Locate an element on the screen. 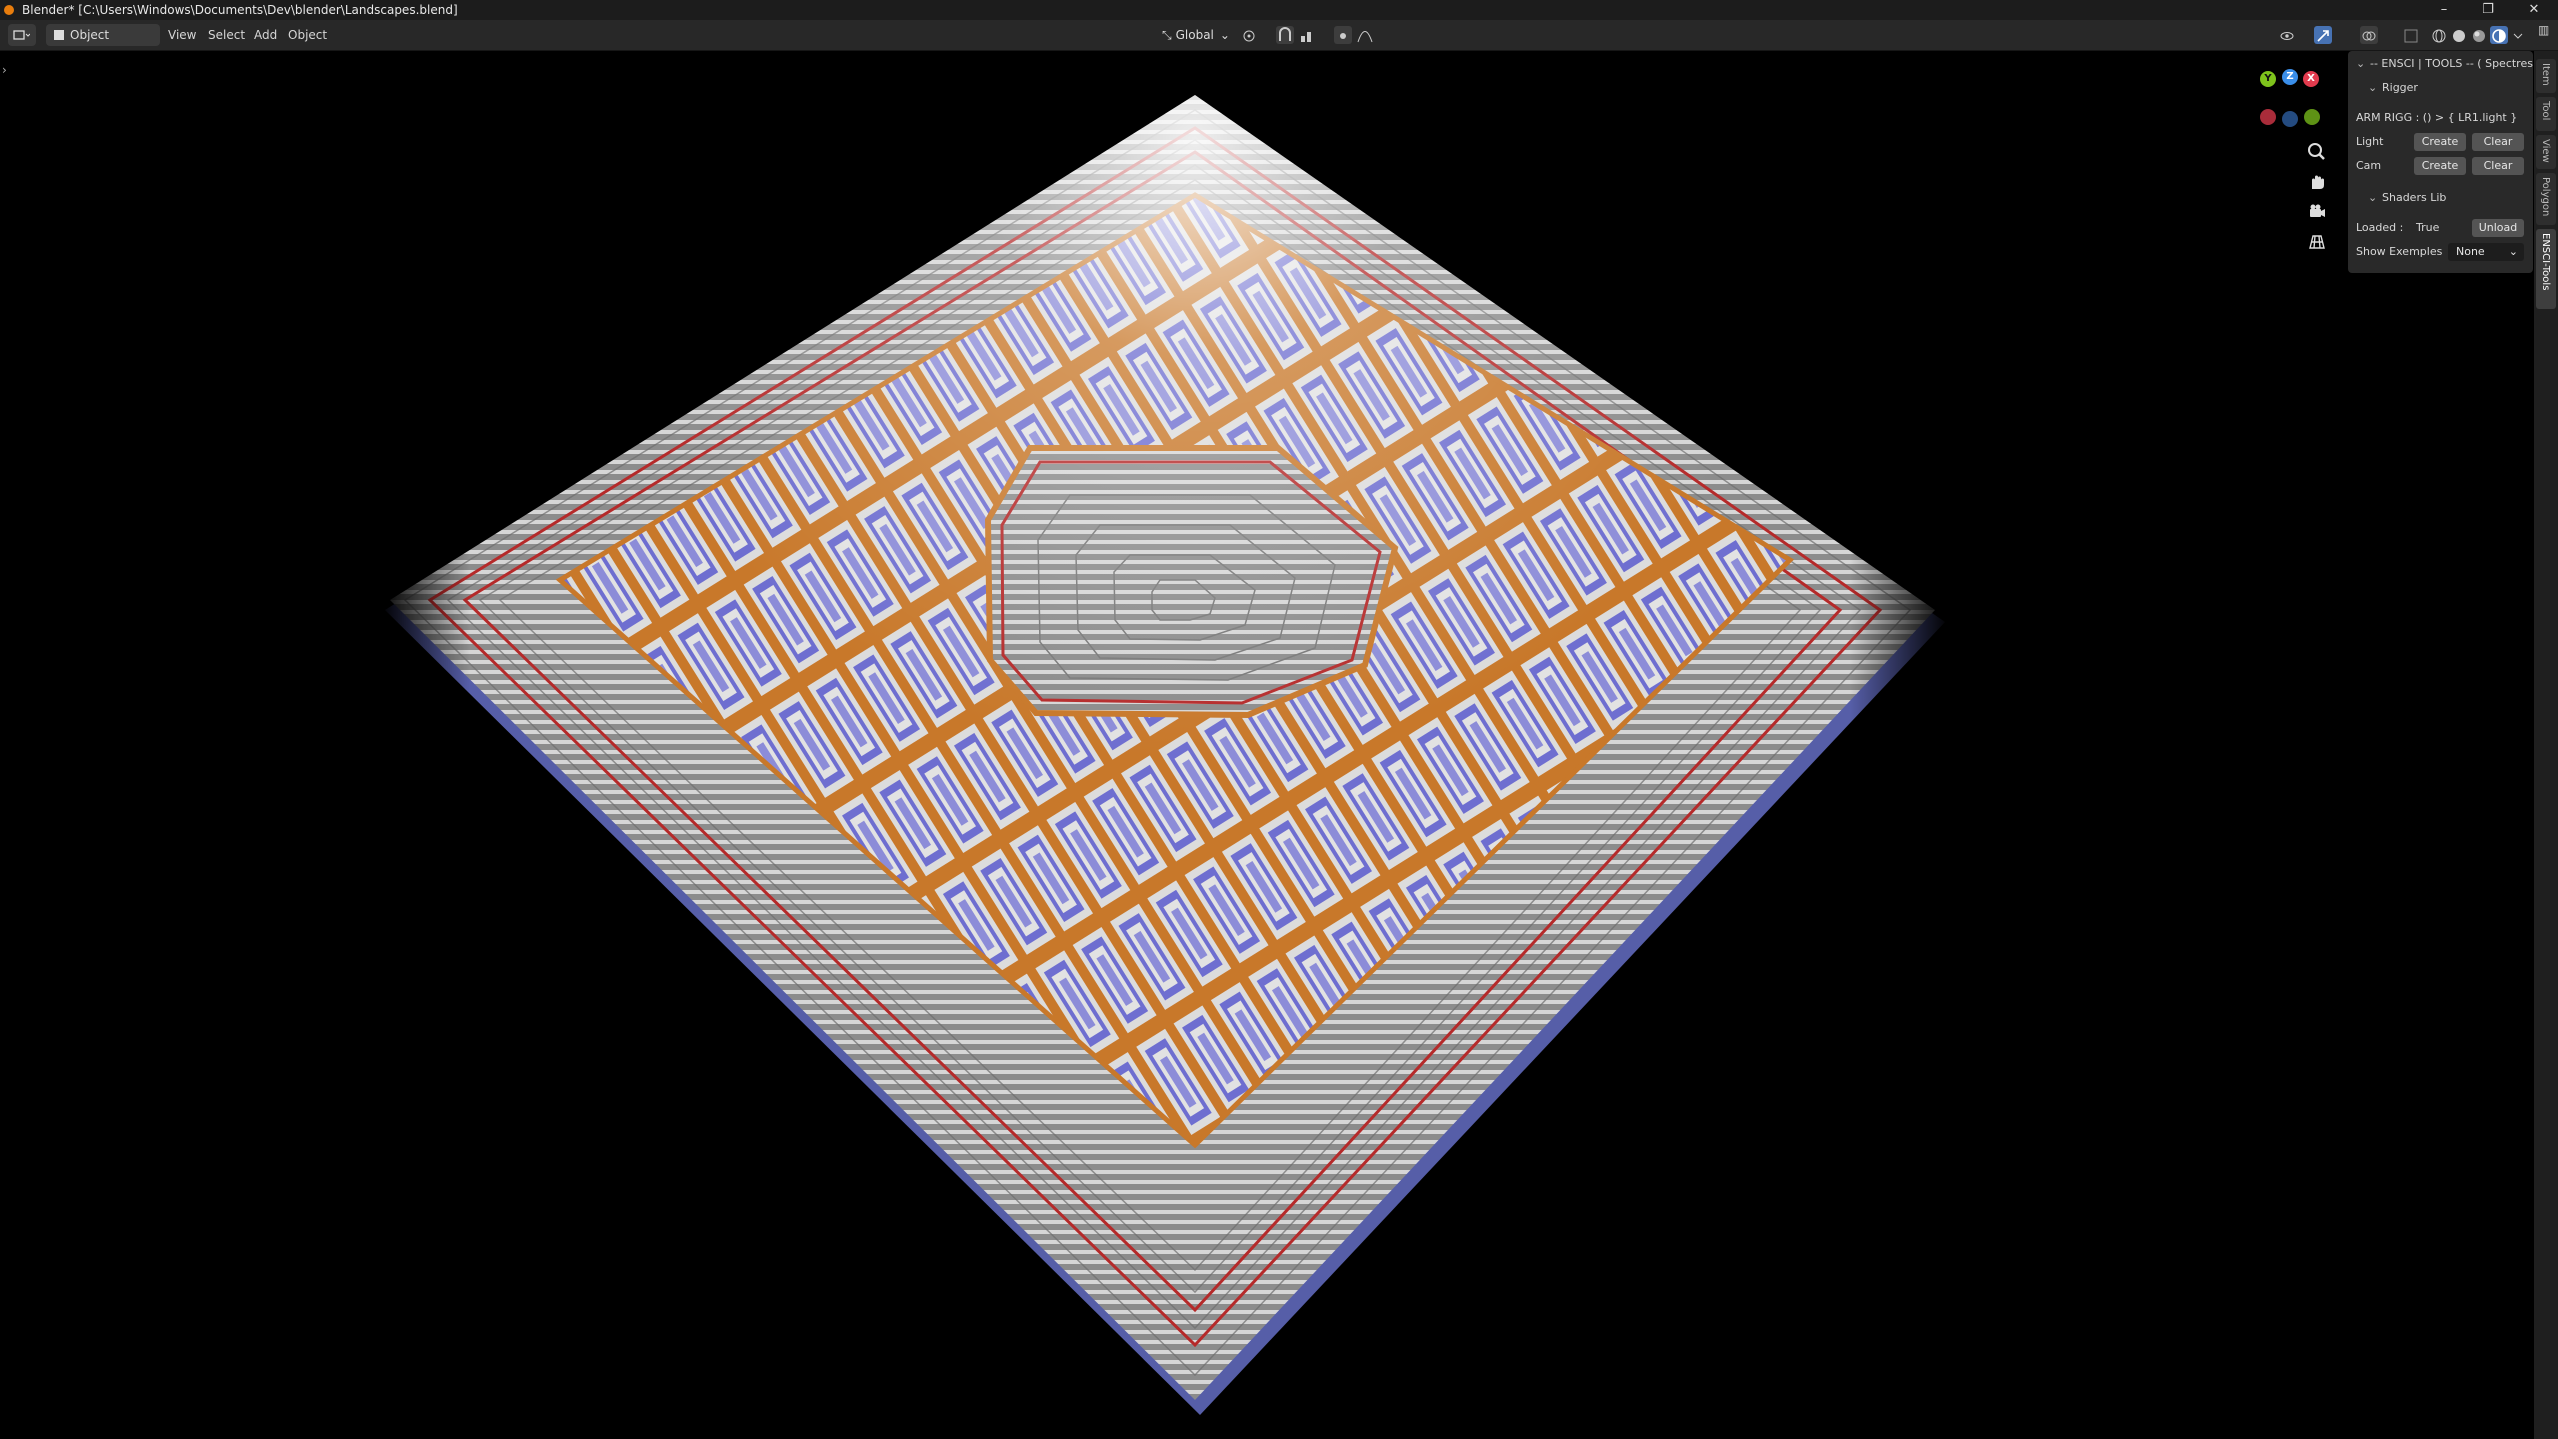 The height and width of the screenshot is (1439, 2558). gizmo-neg-y-axis is located at coordinates (2312, 117).